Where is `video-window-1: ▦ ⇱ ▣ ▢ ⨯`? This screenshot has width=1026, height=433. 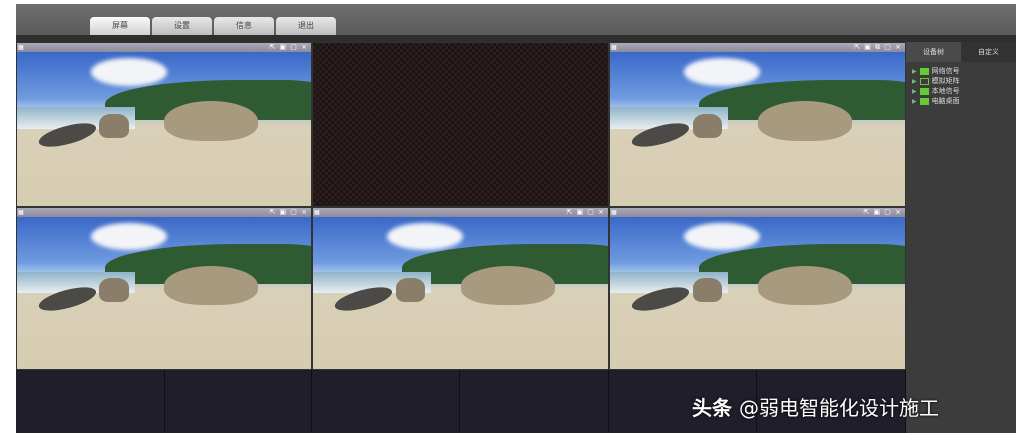
video-window-1: ▦ ⇱ ▣ ▢ ⨯ is located at coordinates (164, 124).